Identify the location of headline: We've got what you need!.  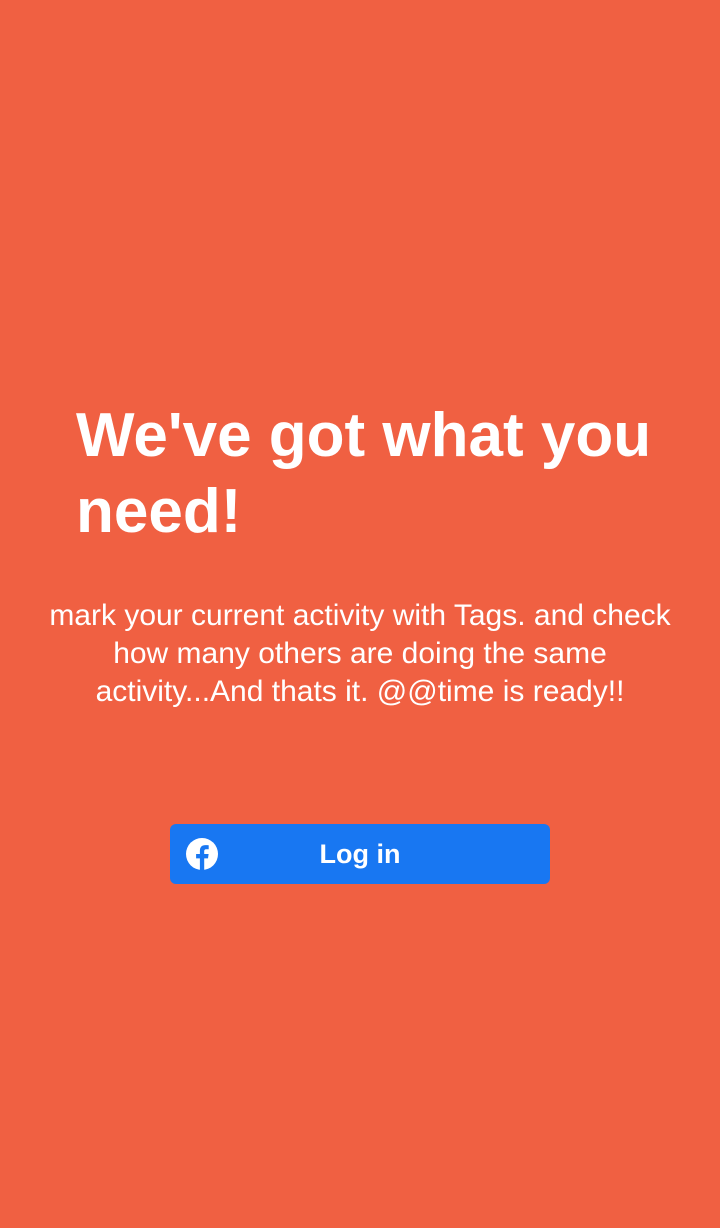
(364, 473).